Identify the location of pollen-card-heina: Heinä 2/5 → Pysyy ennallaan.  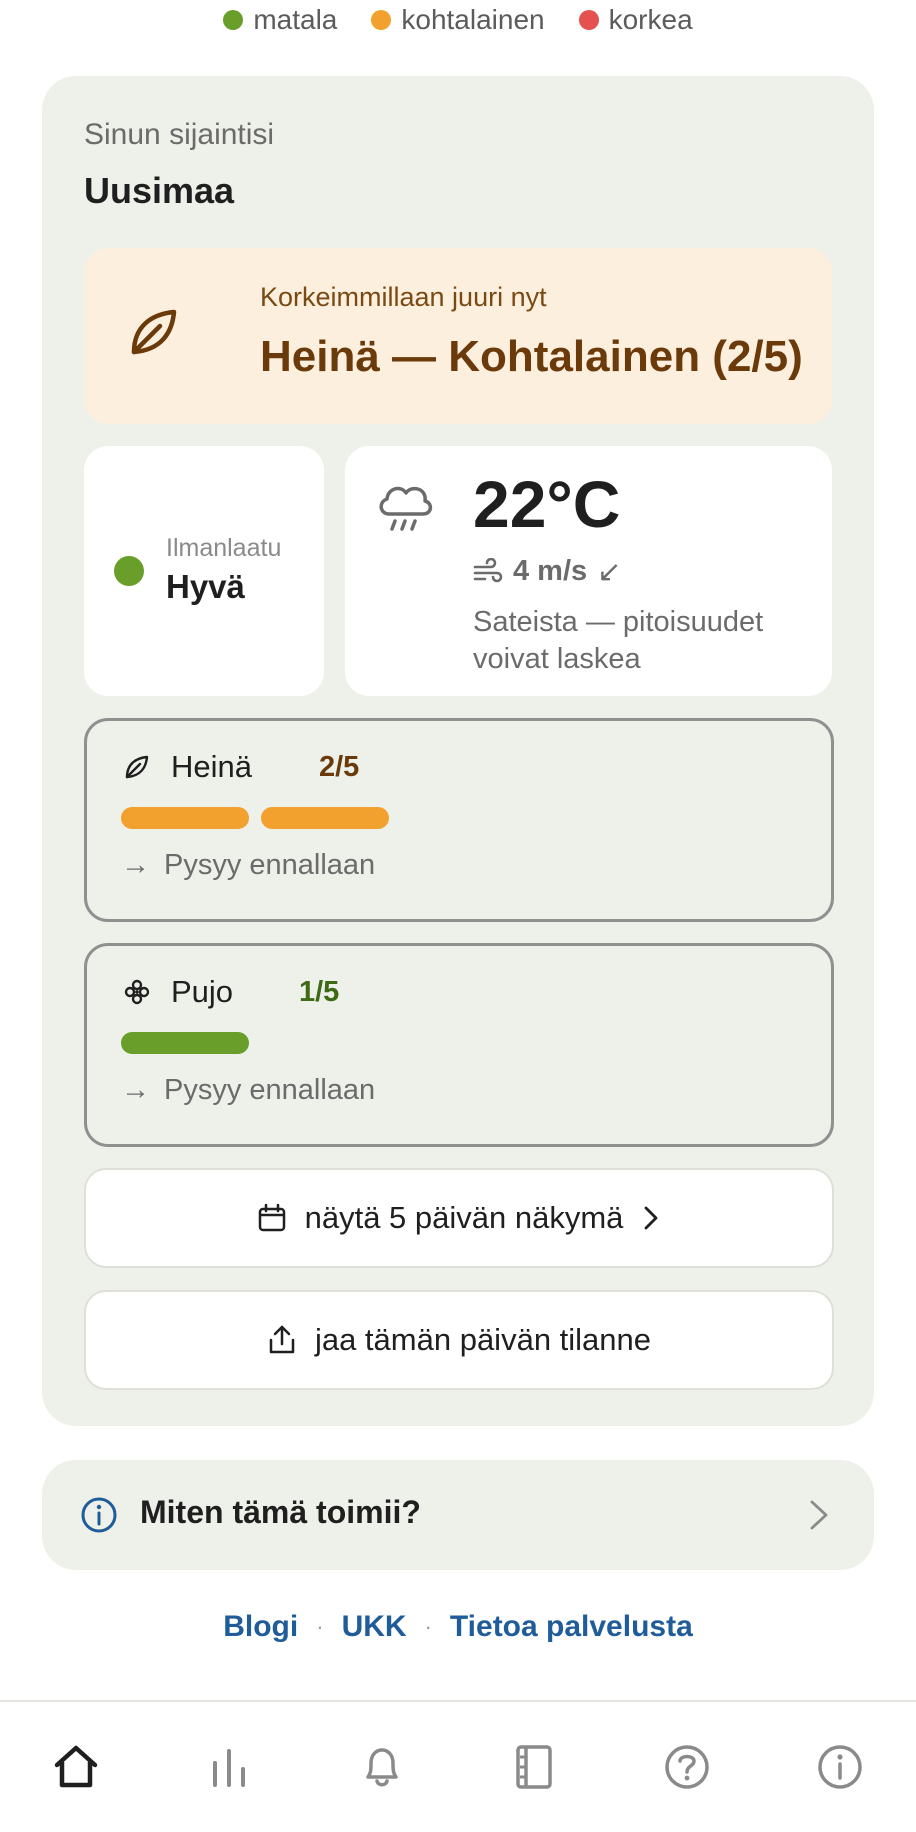
(459, 820).